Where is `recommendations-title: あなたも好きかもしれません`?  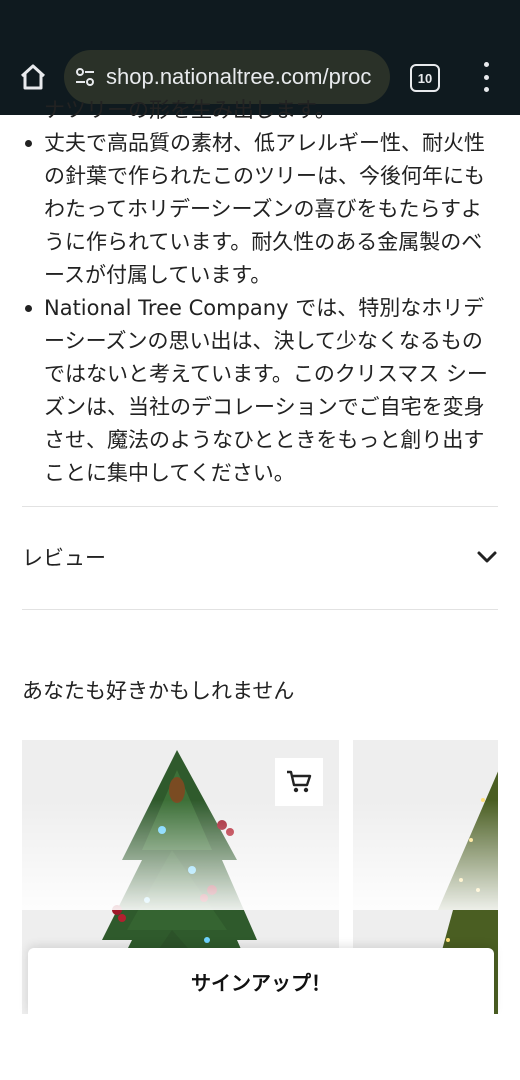
recommendations-title: あなたも好きかもしれません is located at coordinates (158, 691).